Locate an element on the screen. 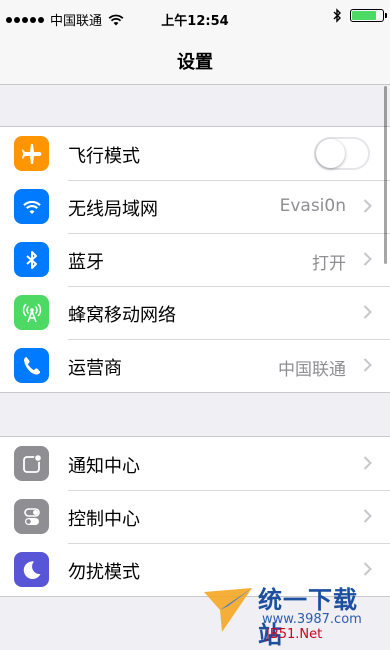  cellular-antenna-icon is located at coordinates (31, 312).